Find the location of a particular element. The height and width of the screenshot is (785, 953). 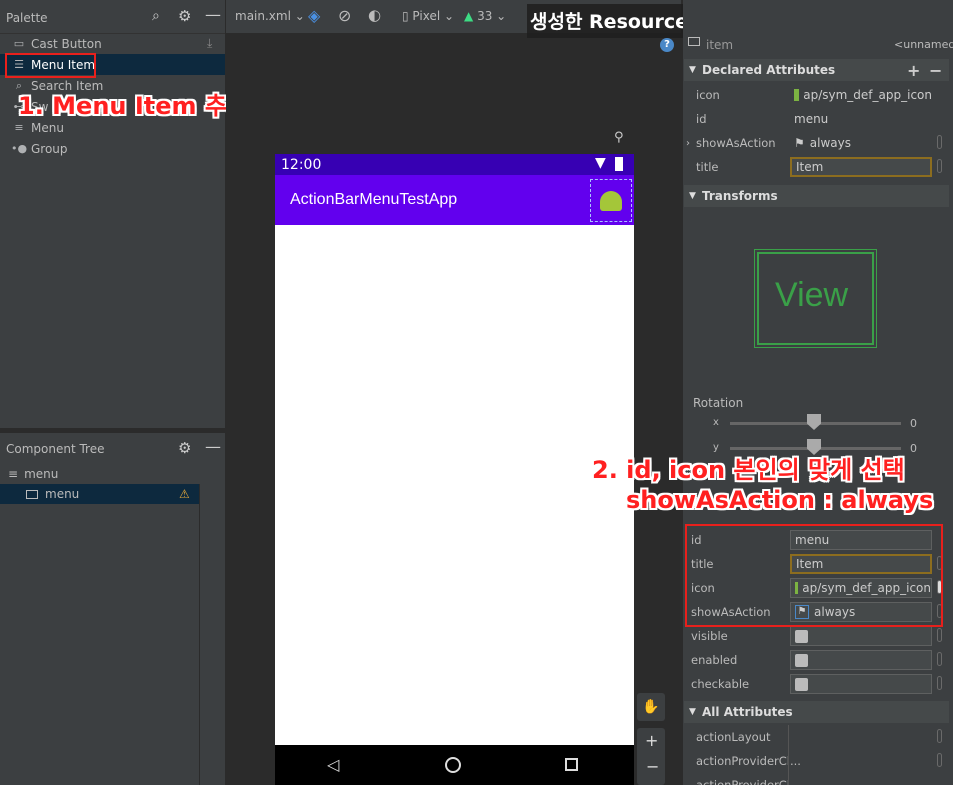

palette-title: Palette is located at coordinates (27, 18).